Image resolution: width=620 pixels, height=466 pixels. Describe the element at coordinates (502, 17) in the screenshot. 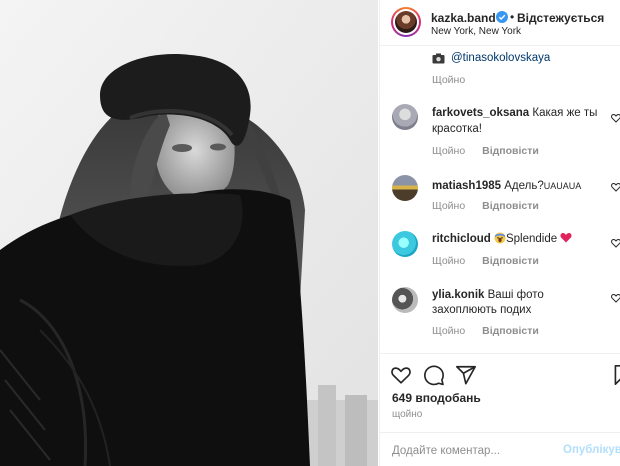

I see `verified-badge-icon` at that location.